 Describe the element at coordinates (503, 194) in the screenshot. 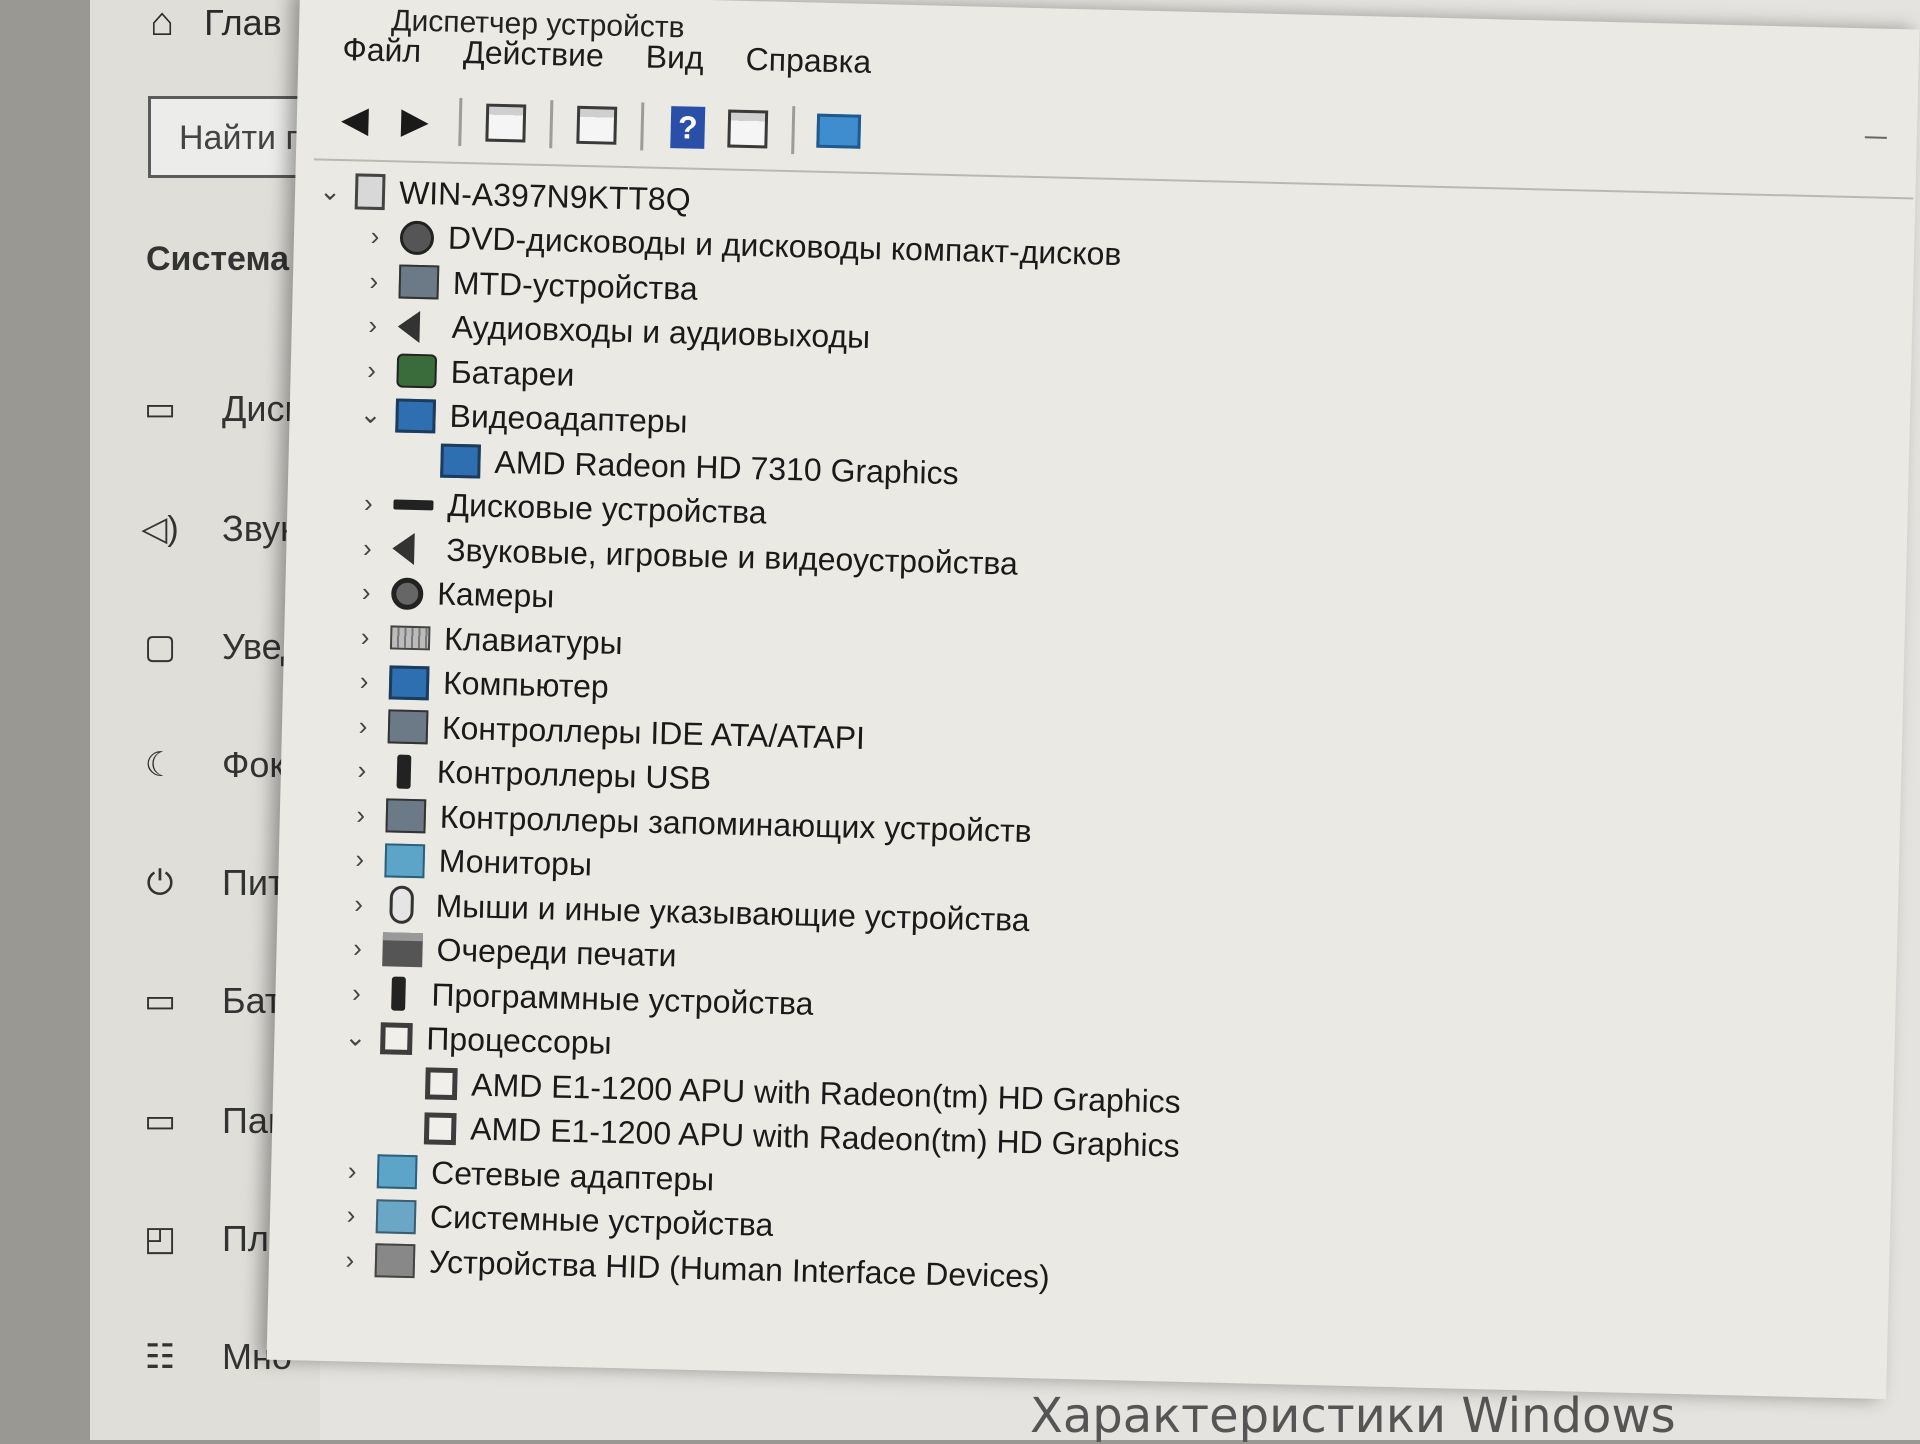

I see `tree-root-computer: ⌄ WIN-A397N9KTT8Q` at that location.